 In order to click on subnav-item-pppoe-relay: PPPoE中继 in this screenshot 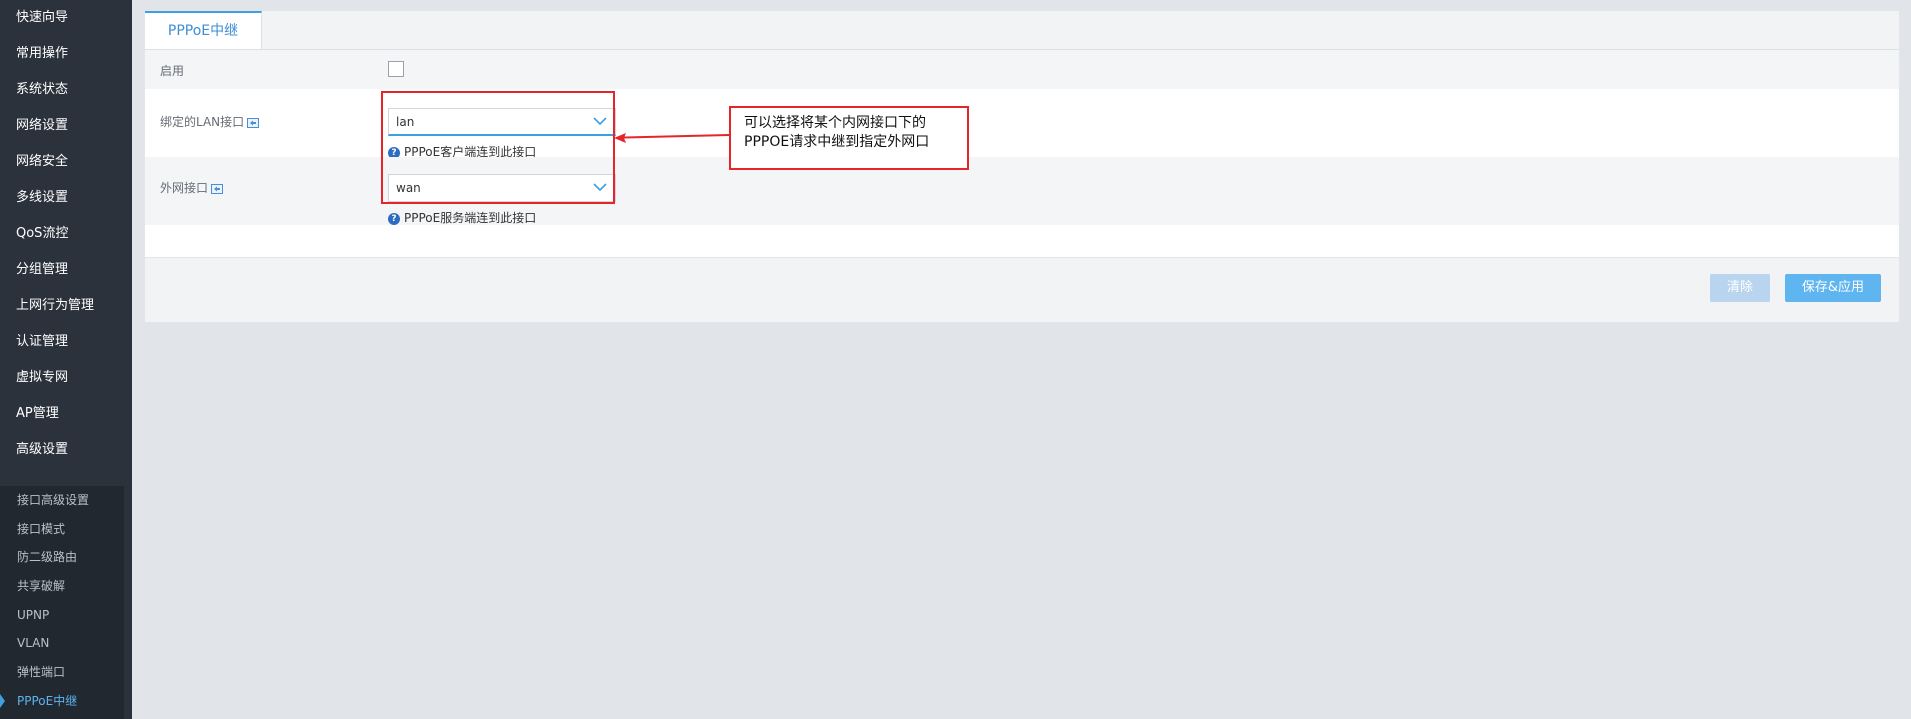, I will do `click(62, 701)`.